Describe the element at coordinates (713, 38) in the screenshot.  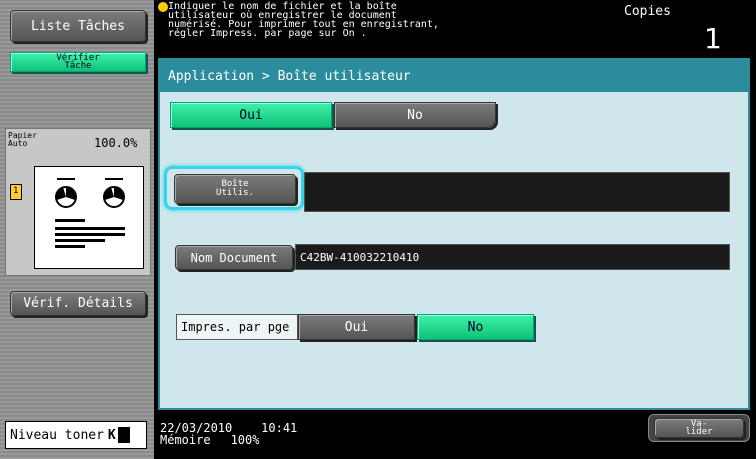
I see `copies-count: 1` at that location.